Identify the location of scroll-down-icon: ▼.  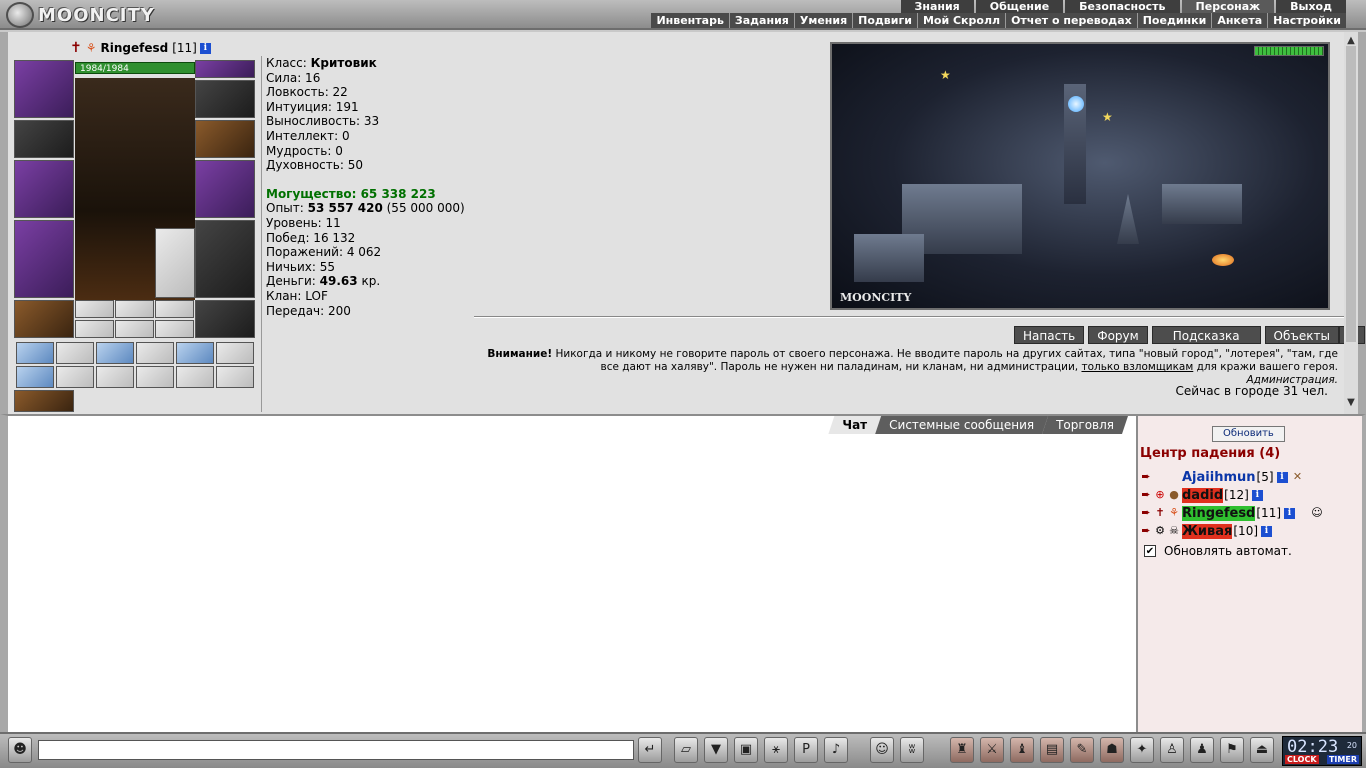
(1351, 403).